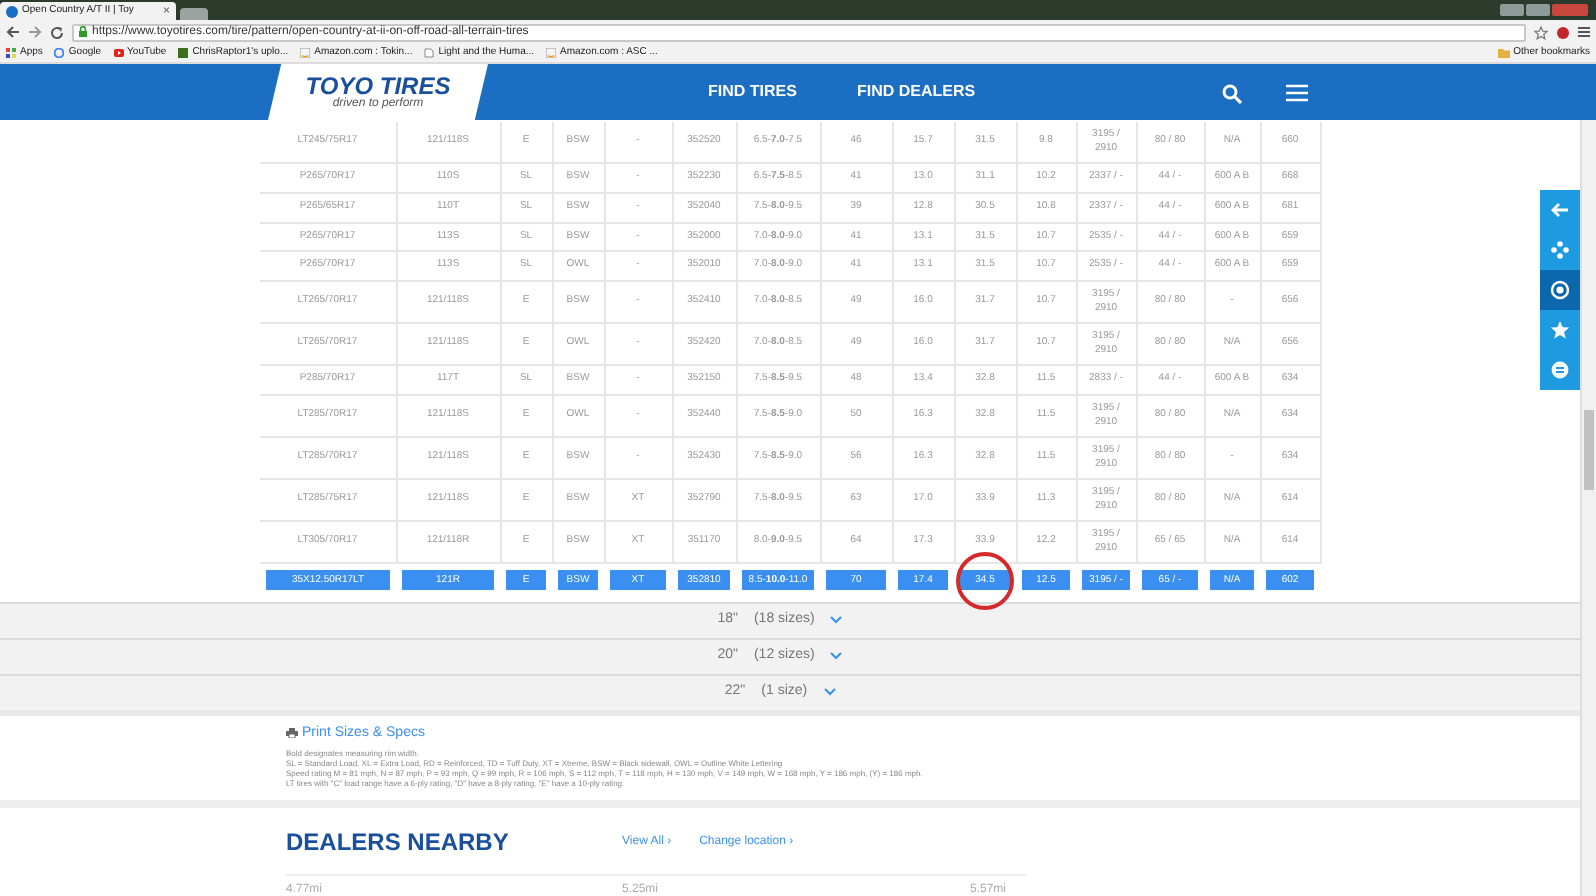 This screenshot has height=896, width=1596. What do you see at coordinates (1560, 210) in the screenshot?
I see `arrow-left-icon` at bounding box center [1560, 210].